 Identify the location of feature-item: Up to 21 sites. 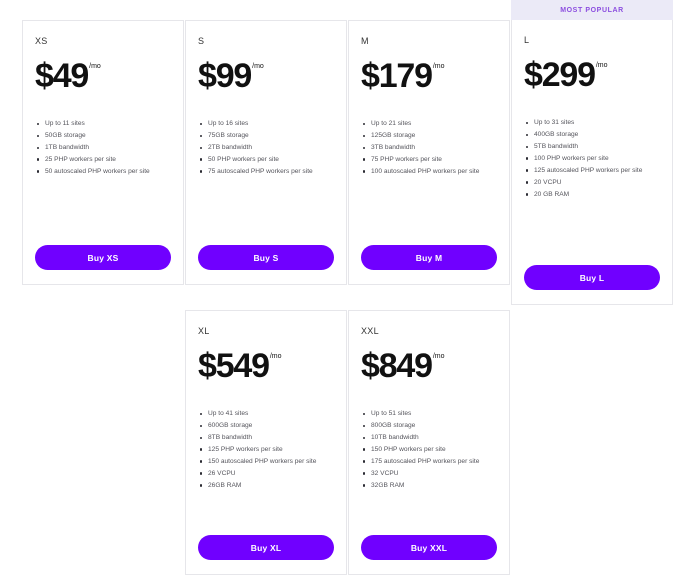
(429, 123).